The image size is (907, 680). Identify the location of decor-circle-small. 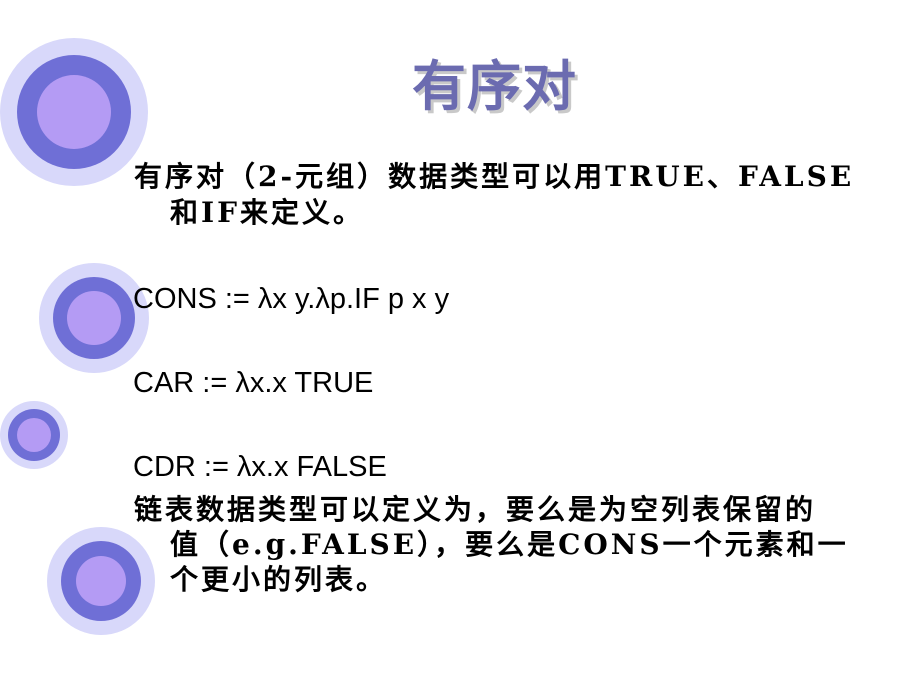
(34, 435).